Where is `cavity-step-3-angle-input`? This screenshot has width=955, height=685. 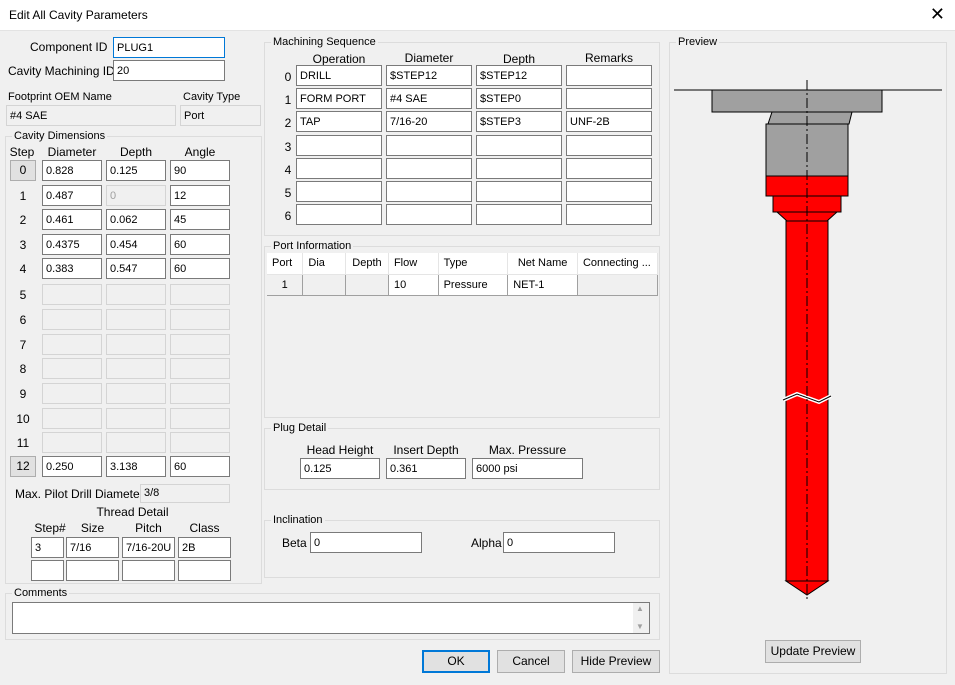
cavity-step-3-angle-input is located at coordinates (200, 244).